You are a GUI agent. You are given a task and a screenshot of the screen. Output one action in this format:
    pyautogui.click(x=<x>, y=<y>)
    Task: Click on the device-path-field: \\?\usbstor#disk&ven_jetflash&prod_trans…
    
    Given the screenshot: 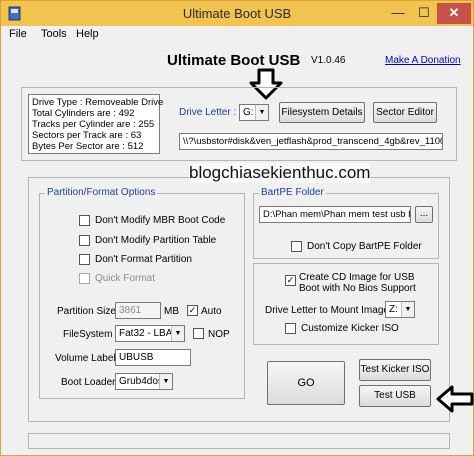 What is the action you would take?
    pyautogui.click(x=311, y=141)
    